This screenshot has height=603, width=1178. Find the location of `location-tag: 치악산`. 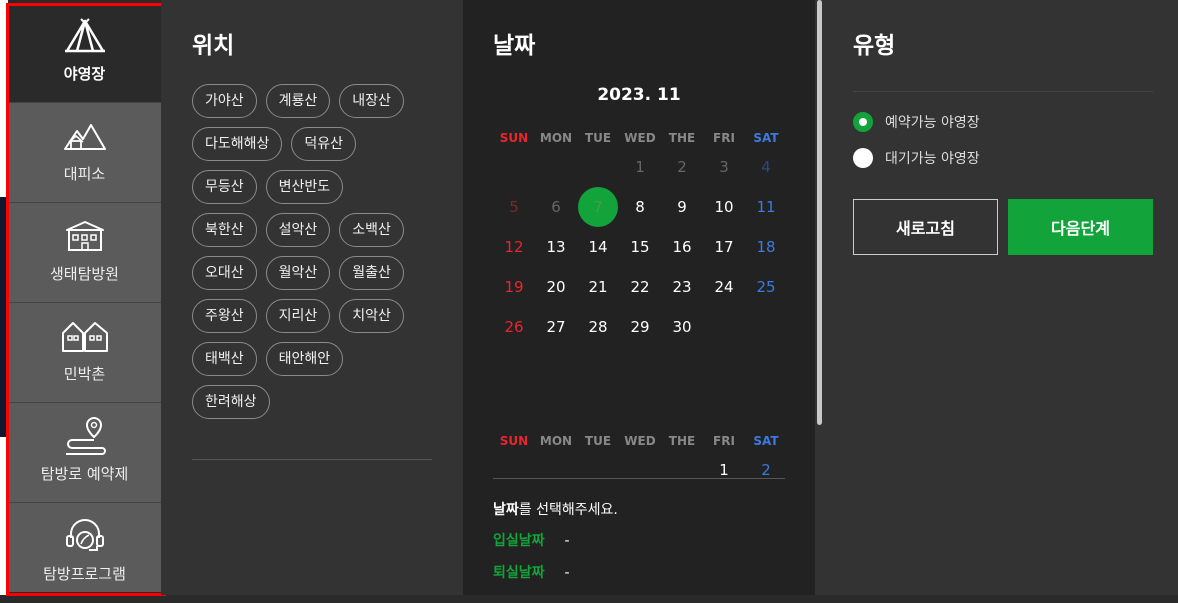

location-tag: 치악산 is located at coordinates (371, 316).